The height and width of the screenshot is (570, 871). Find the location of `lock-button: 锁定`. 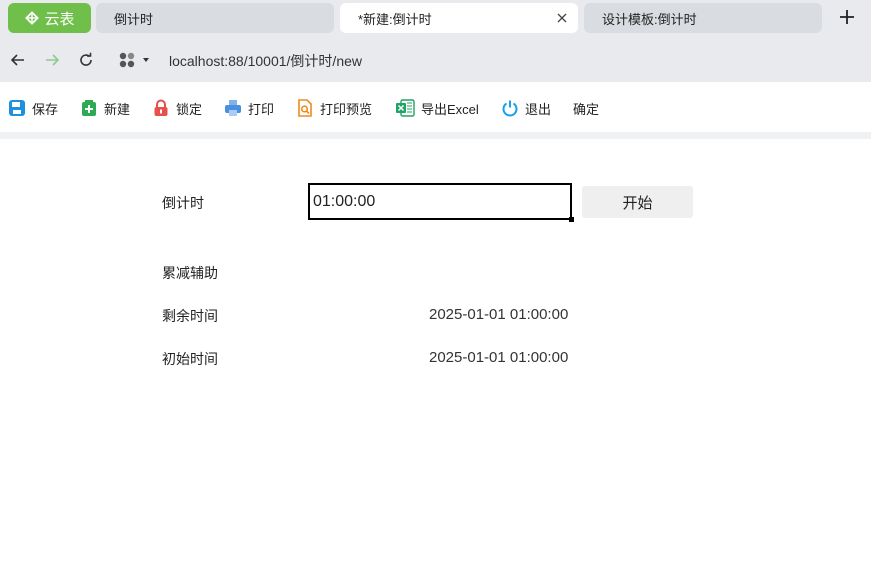

lock-button: 锁定 is located at coordinates (177, 108).